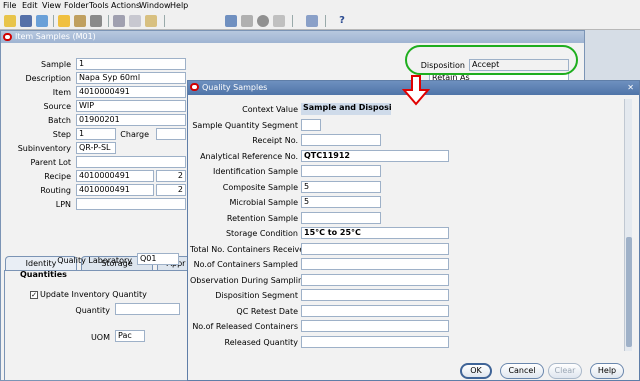 This screenshot has width=640, height=381. What do you see at coordinates (264, 202) in the screenshot?
I see `qs-field-label: Microbial Sample` at bounding box center [264, 202].